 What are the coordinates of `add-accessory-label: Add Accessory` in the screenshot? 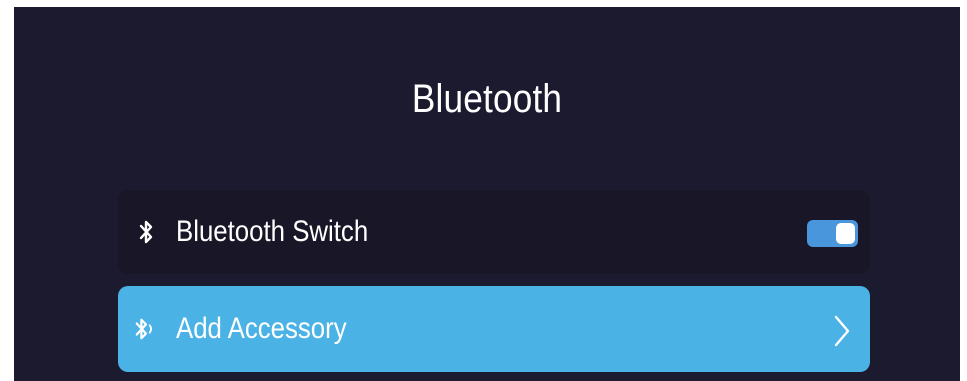 It's located at (261, 328).